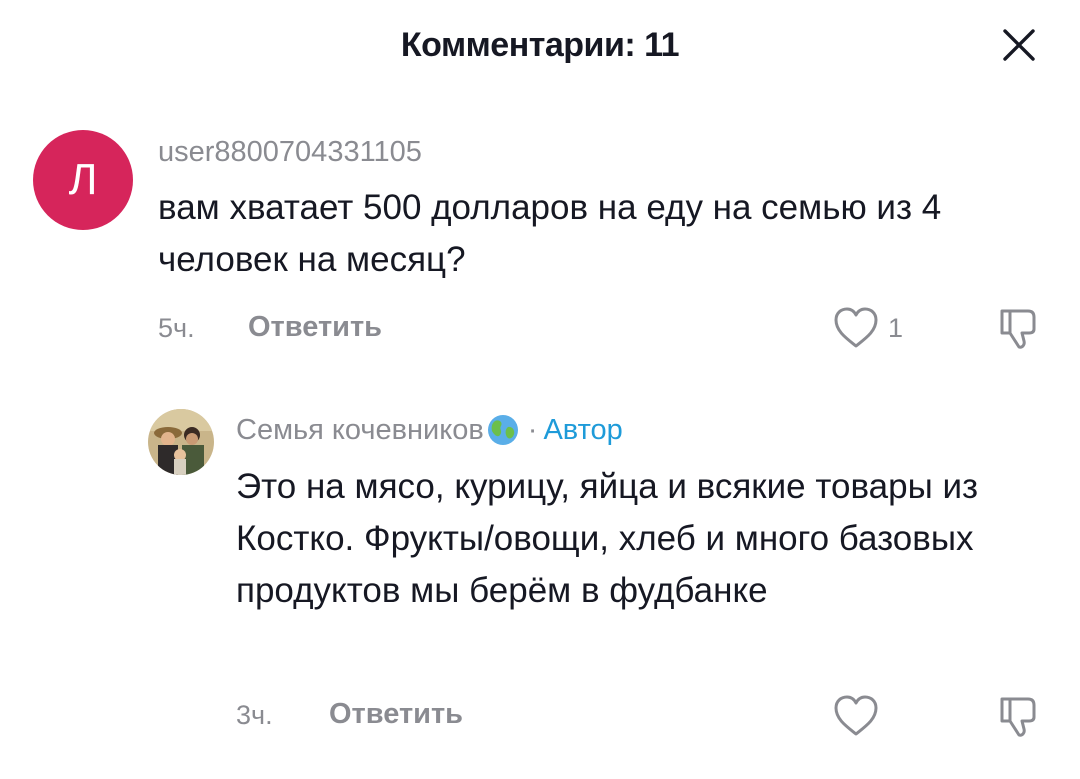 The image size is (1080, 779). I want to click on comments-title: Комментарии: 11, so click(540, 45).